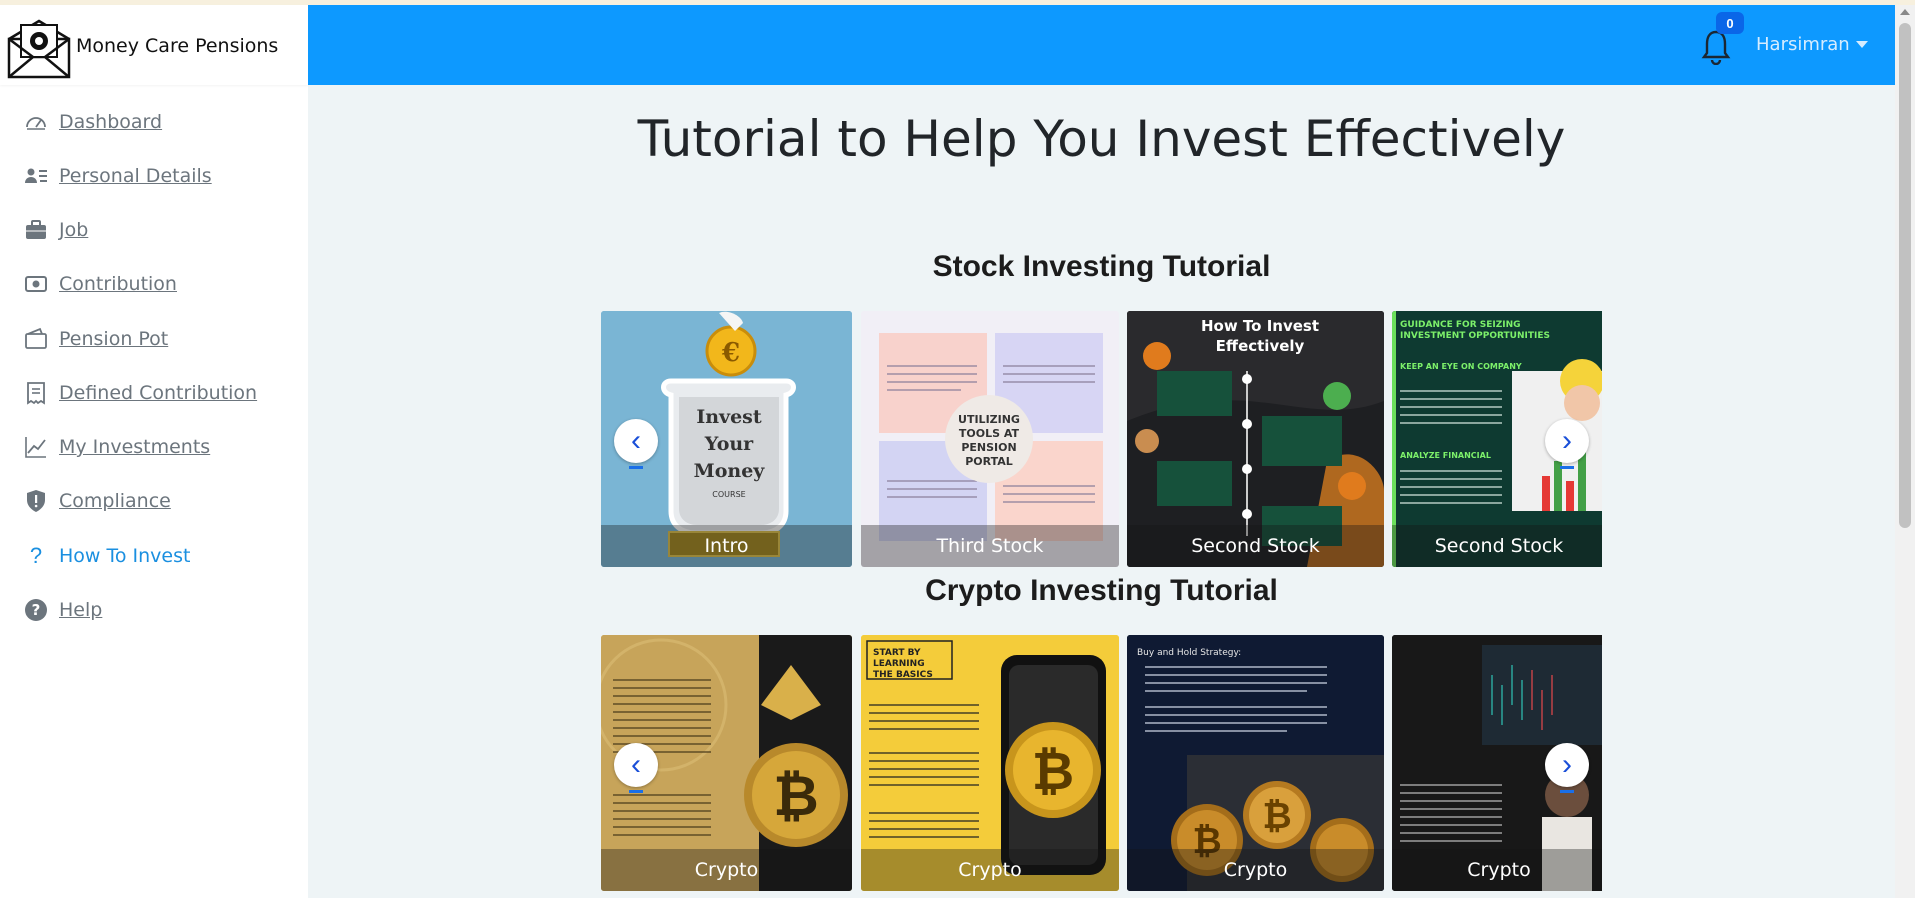  I want to click on svg-text: PENSION, so click(988, 447).